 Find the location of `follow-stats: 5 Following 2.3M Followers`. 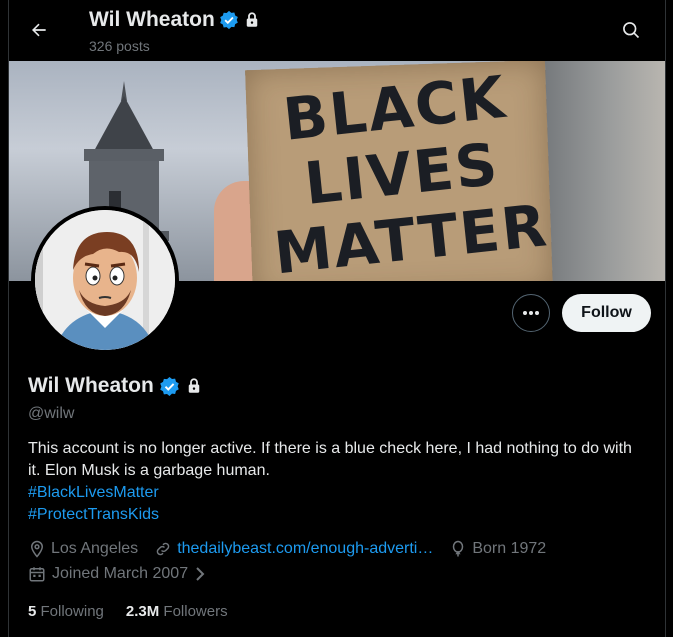

follow-stats: 5 Following 2.3M Followers is located at coordinates (128, 611).